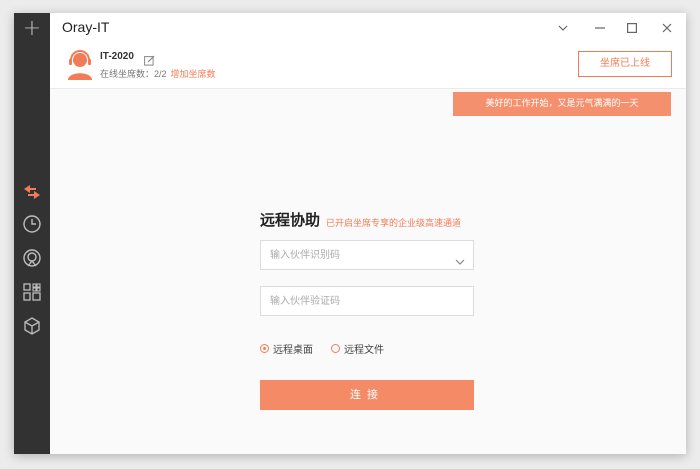 The image size is (700, 469). What do you see at coordinates (360, 255) in the screenshot?
I see `partner-id-input` at bounding box center [360, 255].